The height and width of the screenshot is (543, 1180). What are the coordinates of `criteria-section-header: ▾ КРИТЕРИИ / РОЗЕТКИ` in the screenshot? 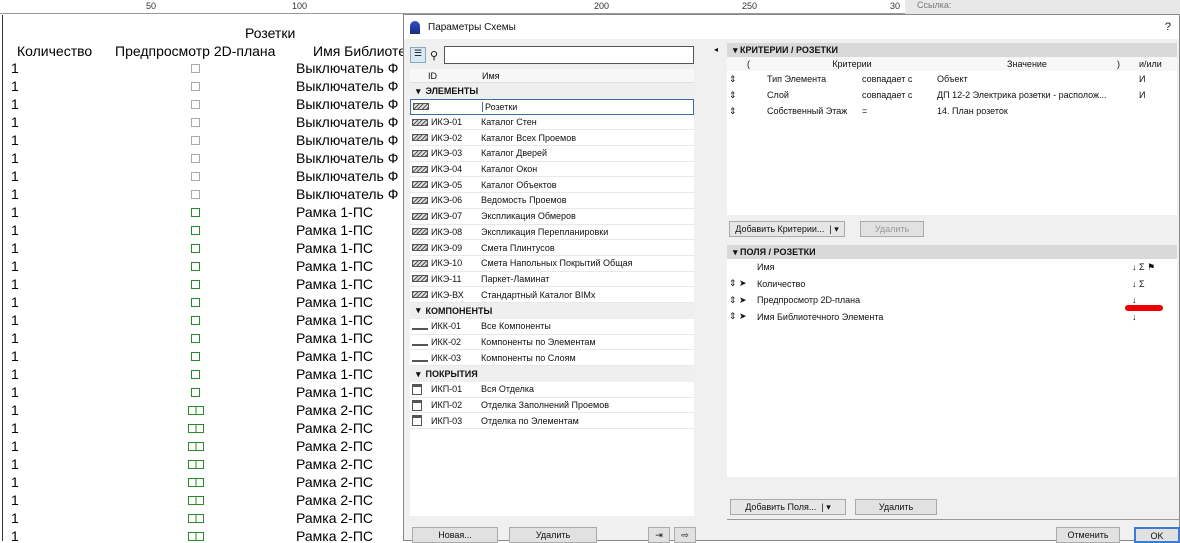 It's located at (952, 50).